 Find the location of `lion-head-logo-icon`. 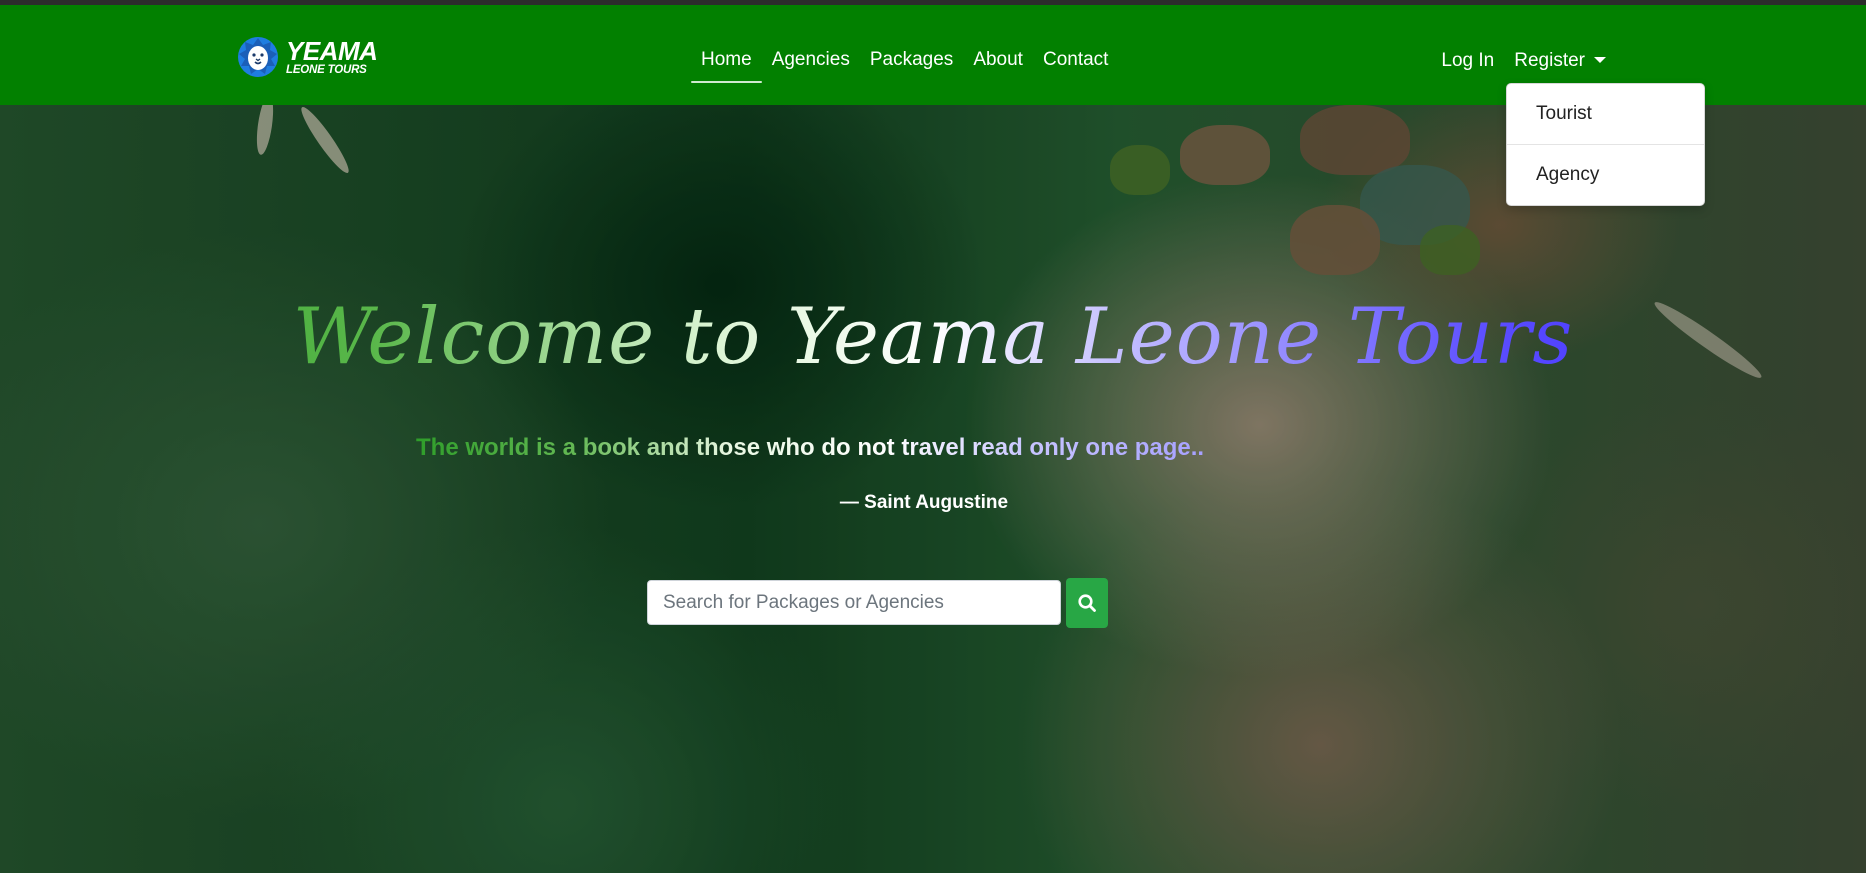

lion-head-logo-icon is located at coordinates (258, 57).